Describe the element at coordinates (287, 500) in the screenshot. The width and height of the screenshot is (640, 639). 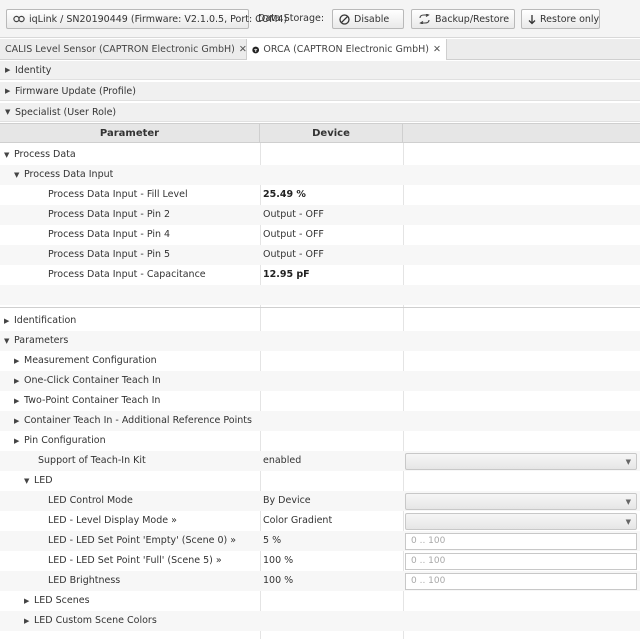
I see `param-value: By Device` at that location.